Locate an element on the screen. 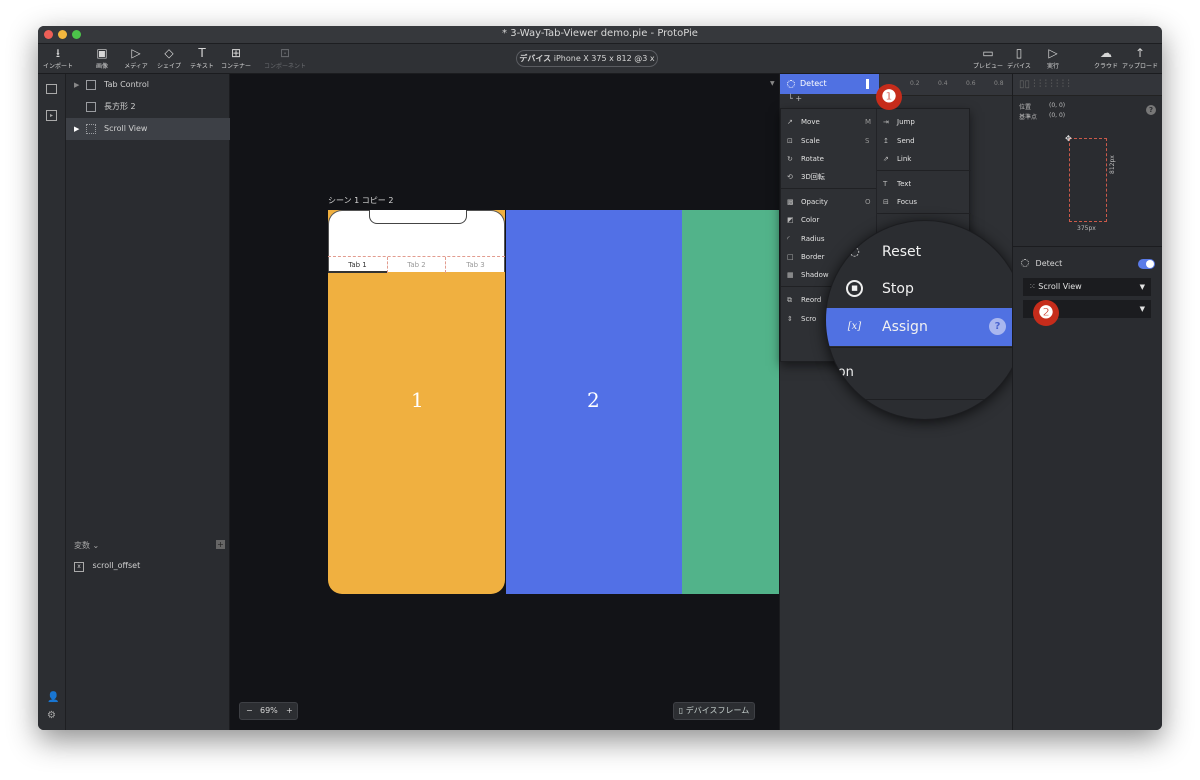 The height and width of the screenshot is (780, 1200). device-button: ▯ デバイス is located at coordinates (1019, 58).